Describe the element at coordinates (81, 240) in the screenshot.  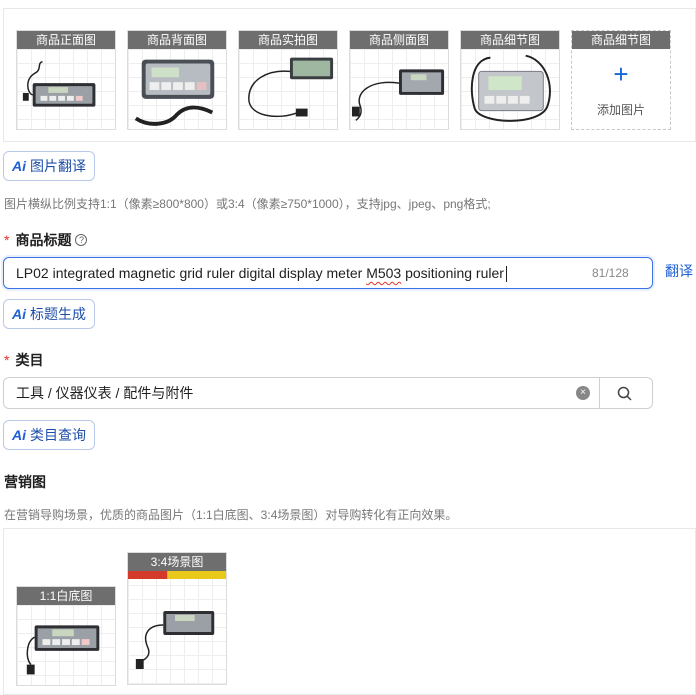
I see `help-icon: ?` at that location.